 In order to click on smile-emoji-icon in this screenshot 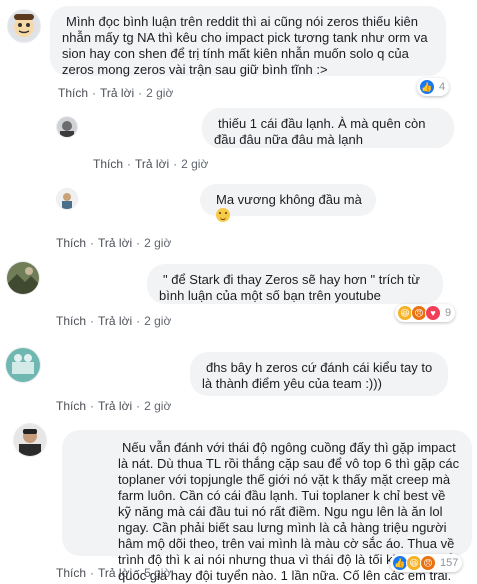, I will do `click(223, 215)`.